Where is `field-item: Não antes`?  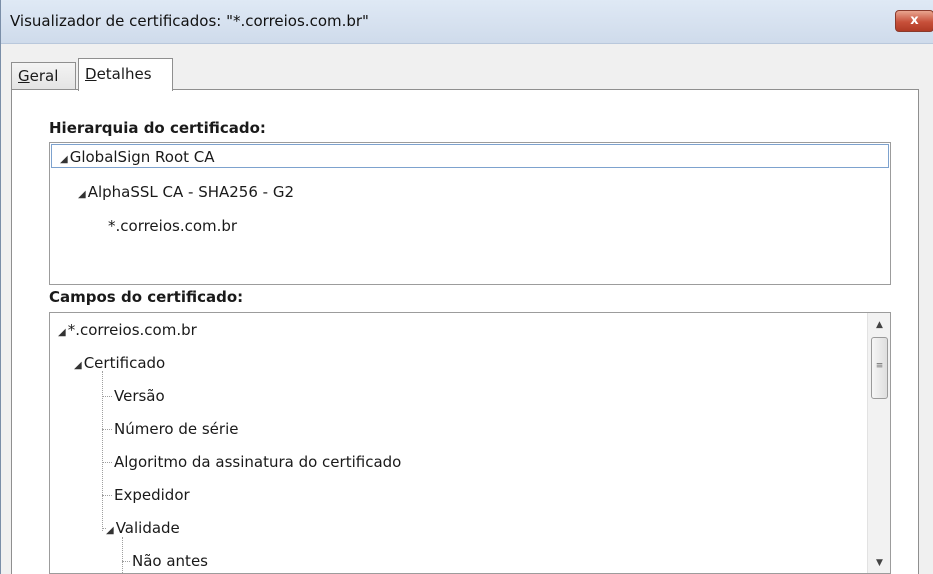 field-item: Não antes is located at coordinates (170, 561).